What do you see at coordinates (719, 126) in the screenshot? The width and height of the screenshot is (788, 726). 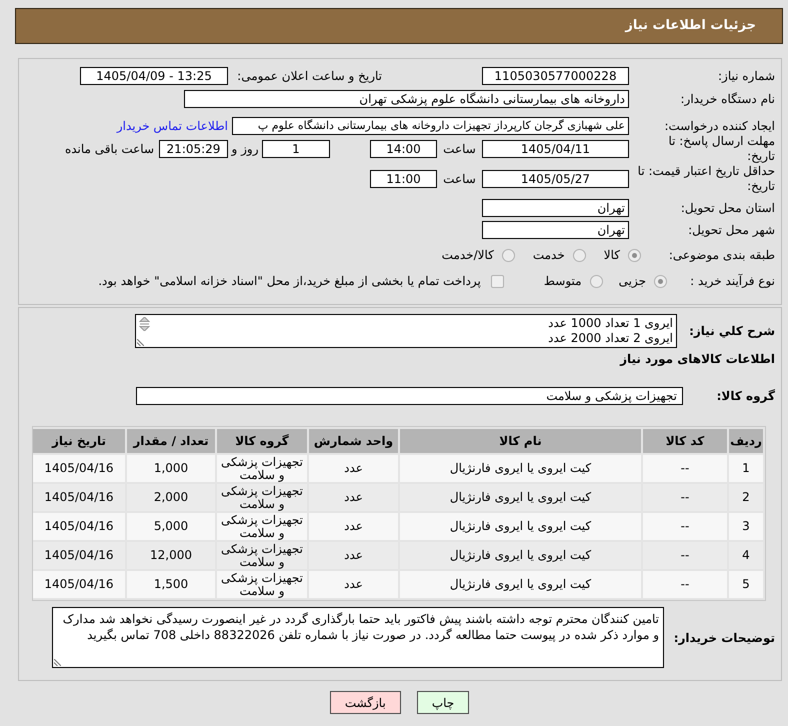 I see `field-label: ایجاد کننده درخواست:` at bounding box center [719, 126].